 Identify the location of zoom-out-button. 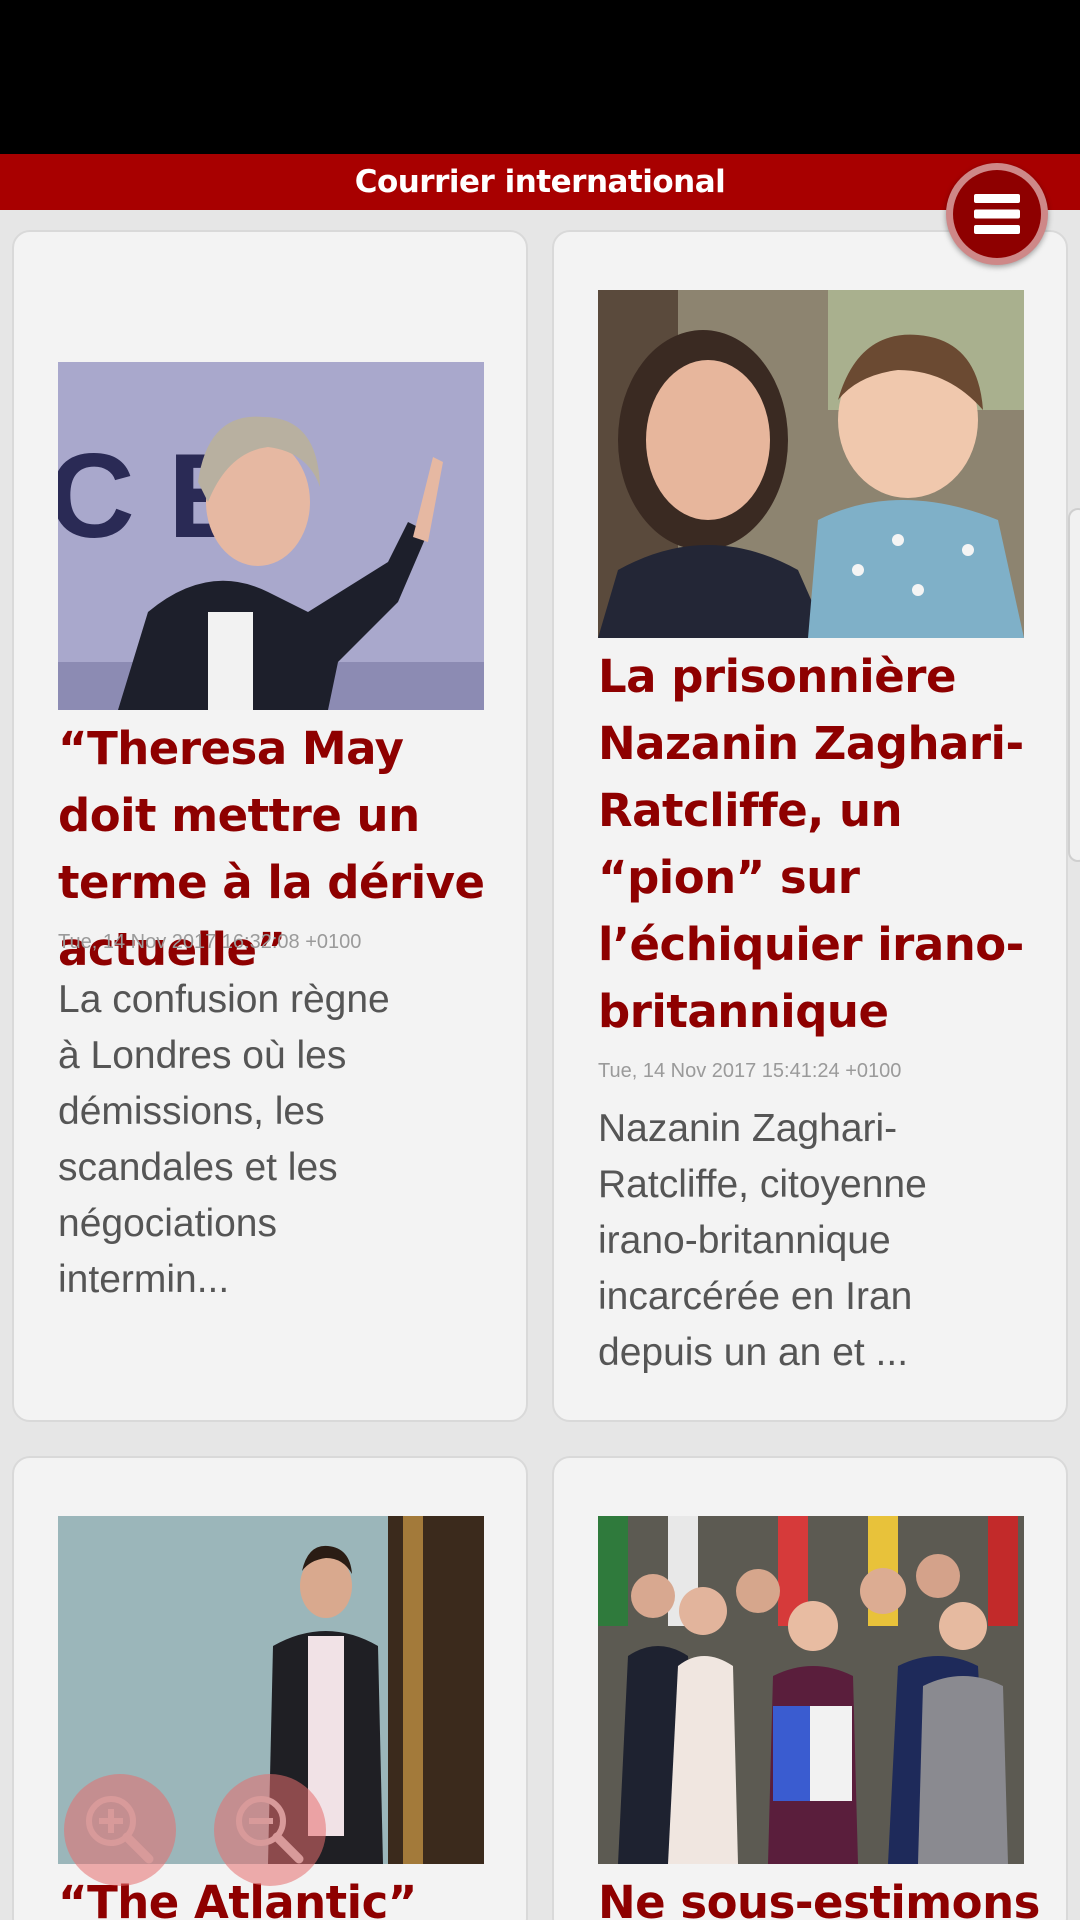
(270, 1830).